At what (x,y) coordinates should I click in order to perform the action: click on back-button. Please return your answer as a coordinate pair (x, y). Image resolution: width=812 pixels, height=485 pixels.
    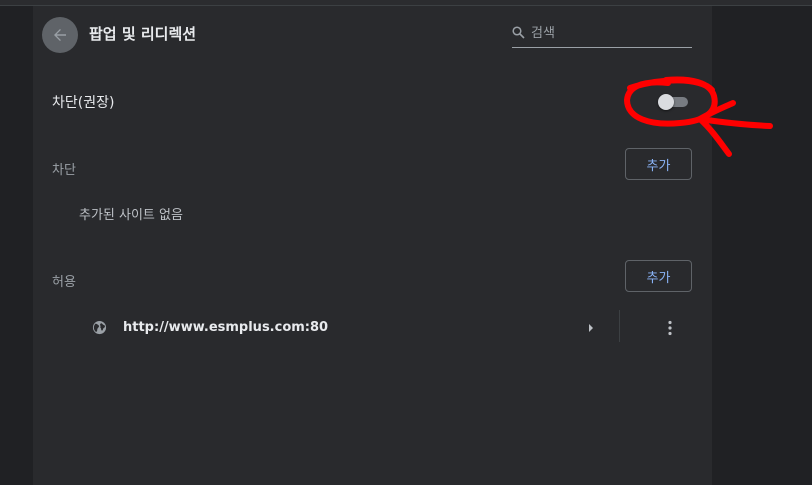
    Looking at the image, I should click on (60, 35).